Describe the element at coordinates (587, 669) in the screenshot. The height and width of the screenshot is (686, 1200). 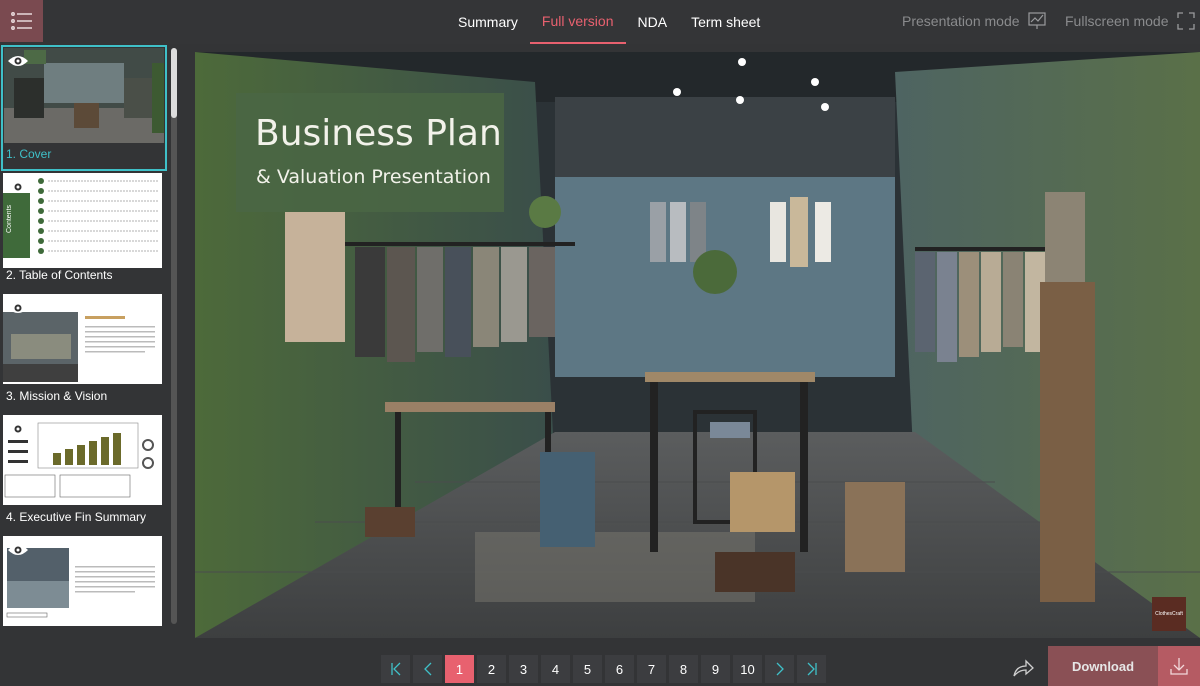
I see `page-button: 5` at that location.